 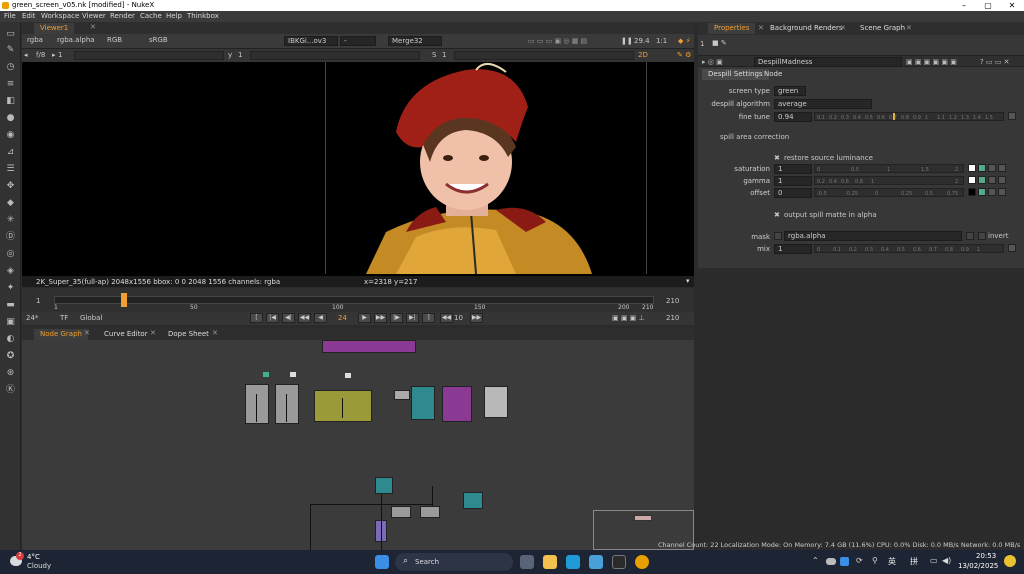 I want to click on filter-tool-icon: ●, so click(x=10, y=118).